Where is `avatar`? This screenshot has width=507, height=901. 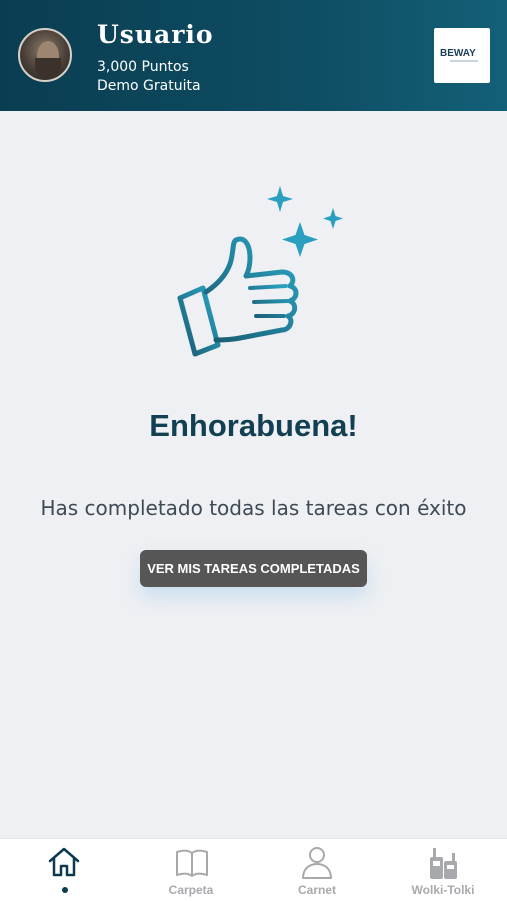 avatar is located at coordinates (45, 55).